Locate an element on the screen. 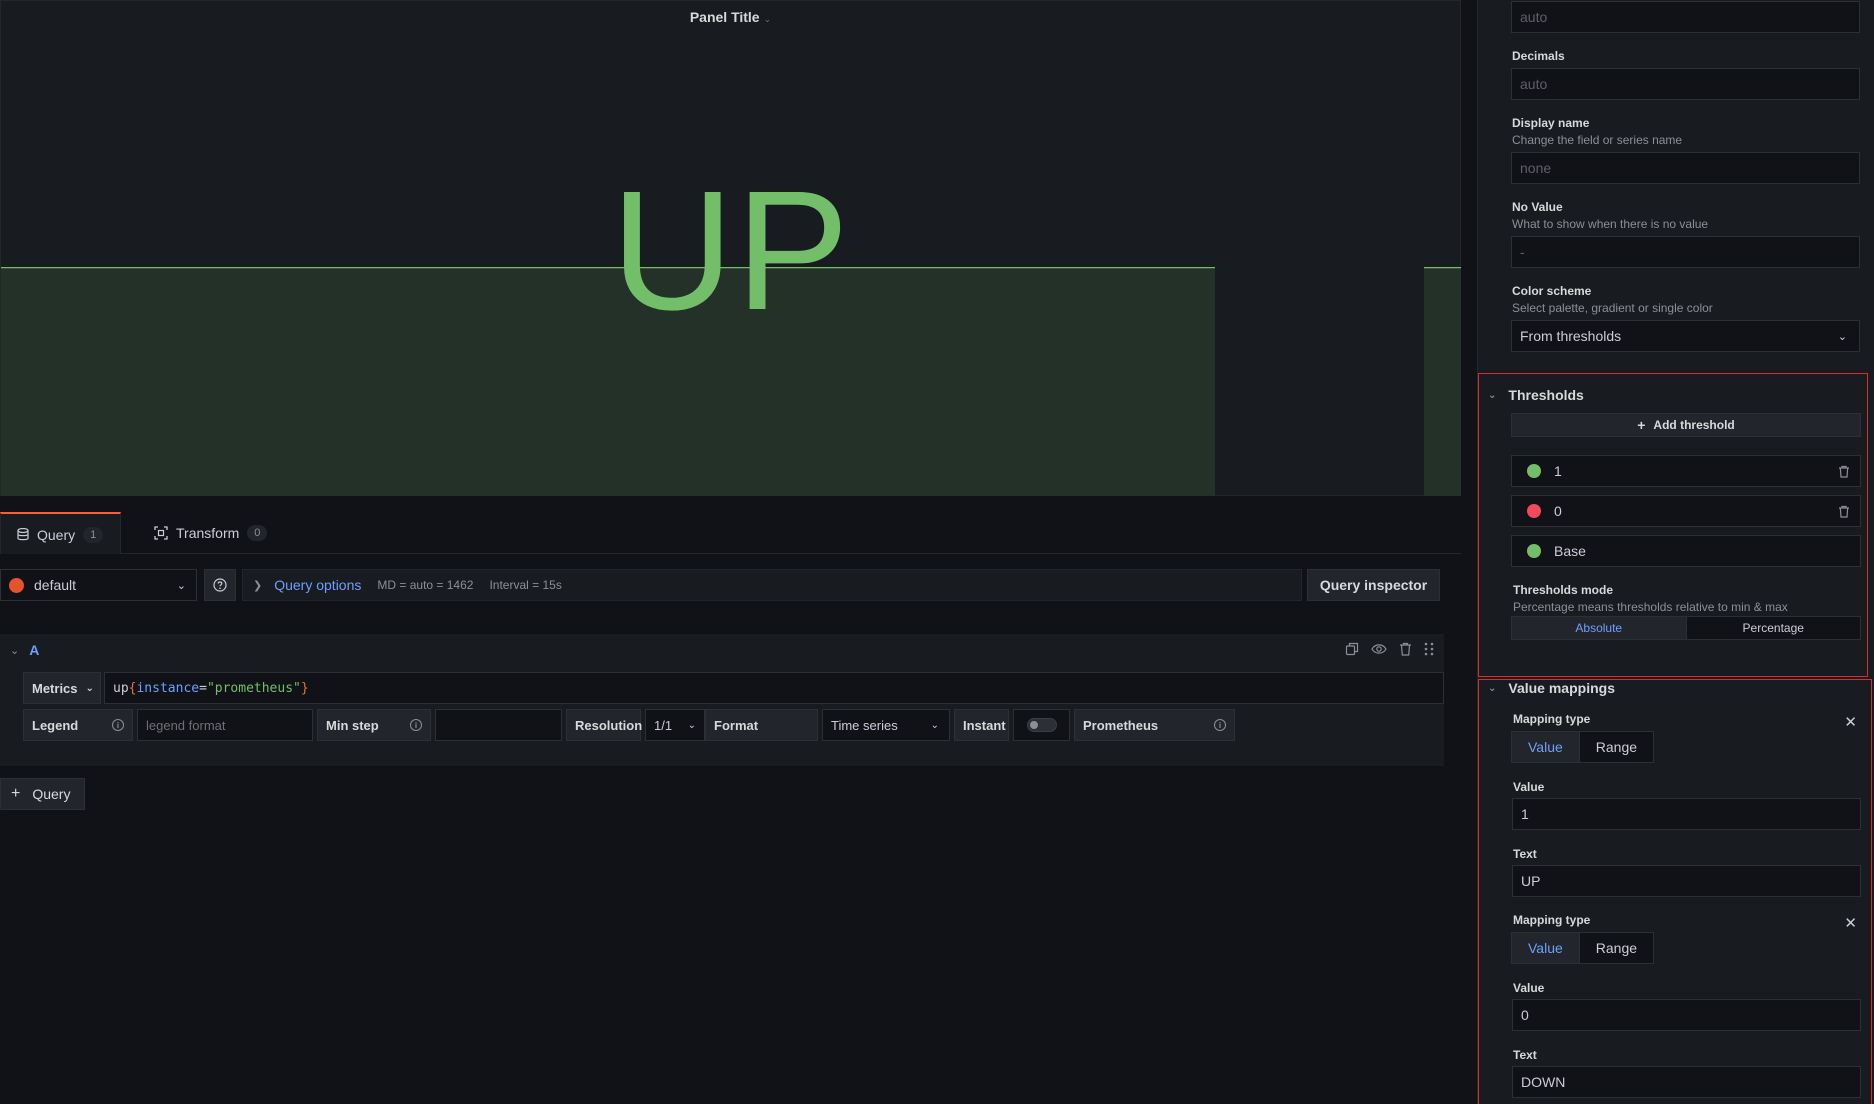 This screenshot has height=1104, width=1874. transform-icon is located at coordinates (161, 533).